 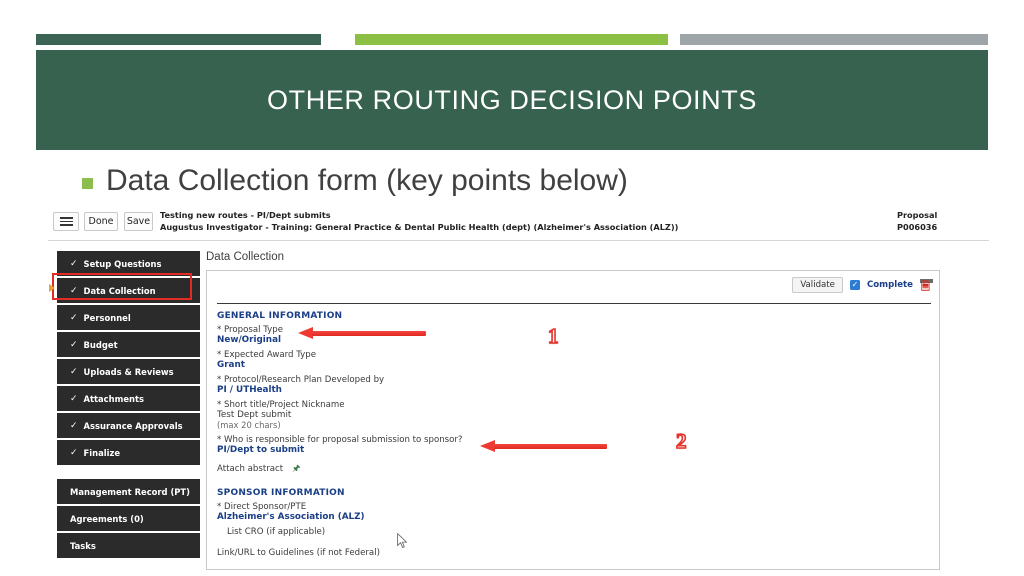 I want to click on attach-abstract-label: Attach abstract, so click(x=250, y=469).